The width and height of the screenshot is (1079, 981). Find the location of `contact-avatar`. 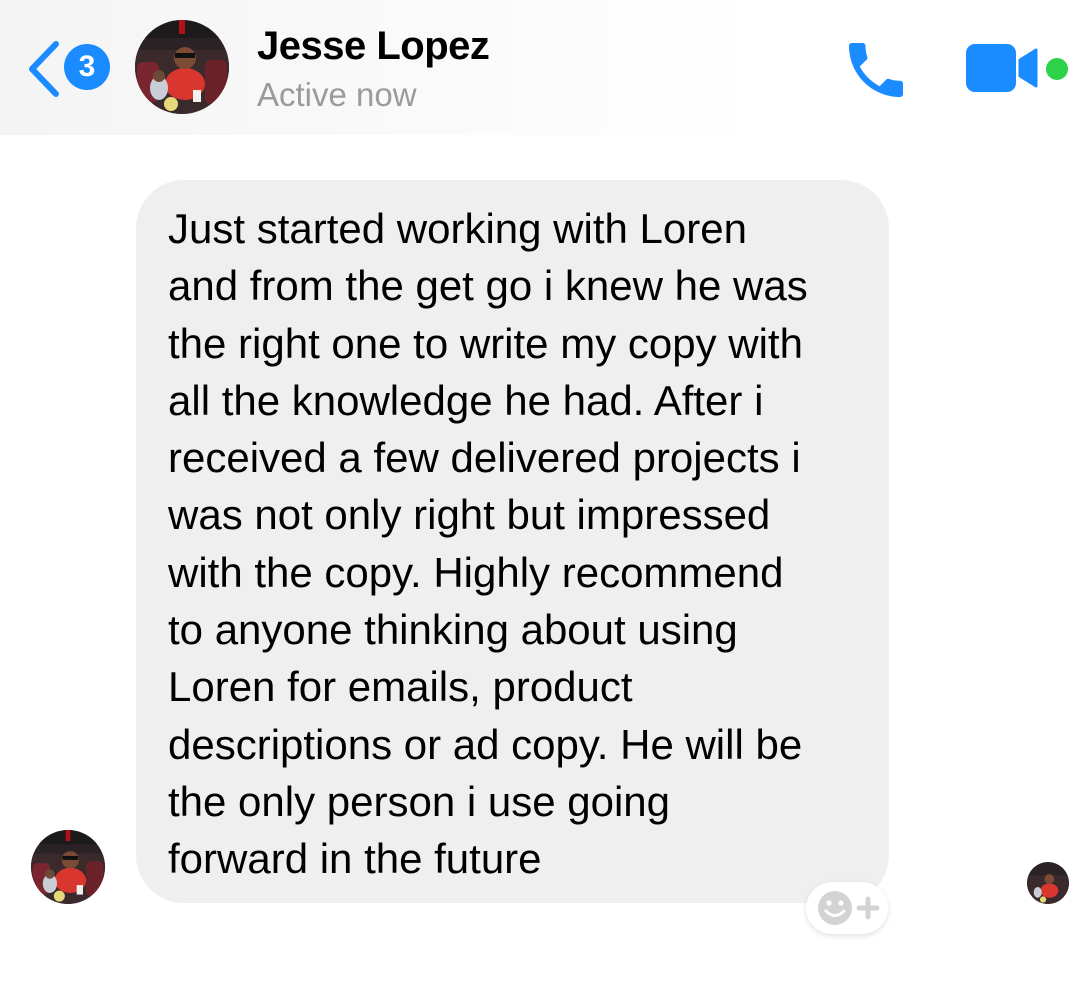

contact-avatar is located at coordinates (182, 67).